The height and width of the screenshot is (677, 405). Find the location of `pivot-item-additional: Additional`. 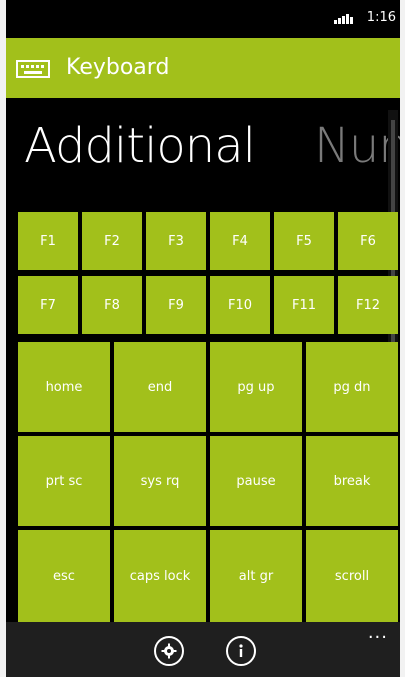

pivot-item-additional: Additional is located at coordinates (140, 146).